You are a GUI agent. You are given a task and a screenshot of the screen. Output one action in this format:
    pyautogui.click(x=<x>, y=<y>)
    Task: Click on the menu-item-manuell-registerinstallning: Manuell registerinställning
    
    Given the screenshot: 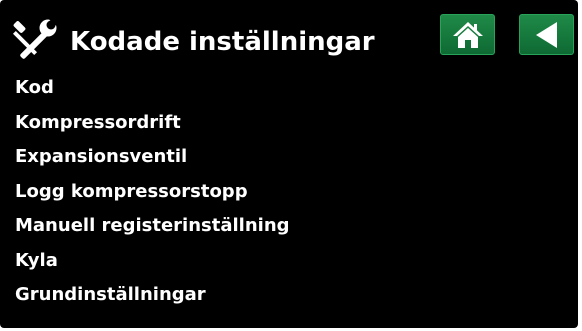 What is the action you would take?
    pyautogui.click(x=152, y=229)
    